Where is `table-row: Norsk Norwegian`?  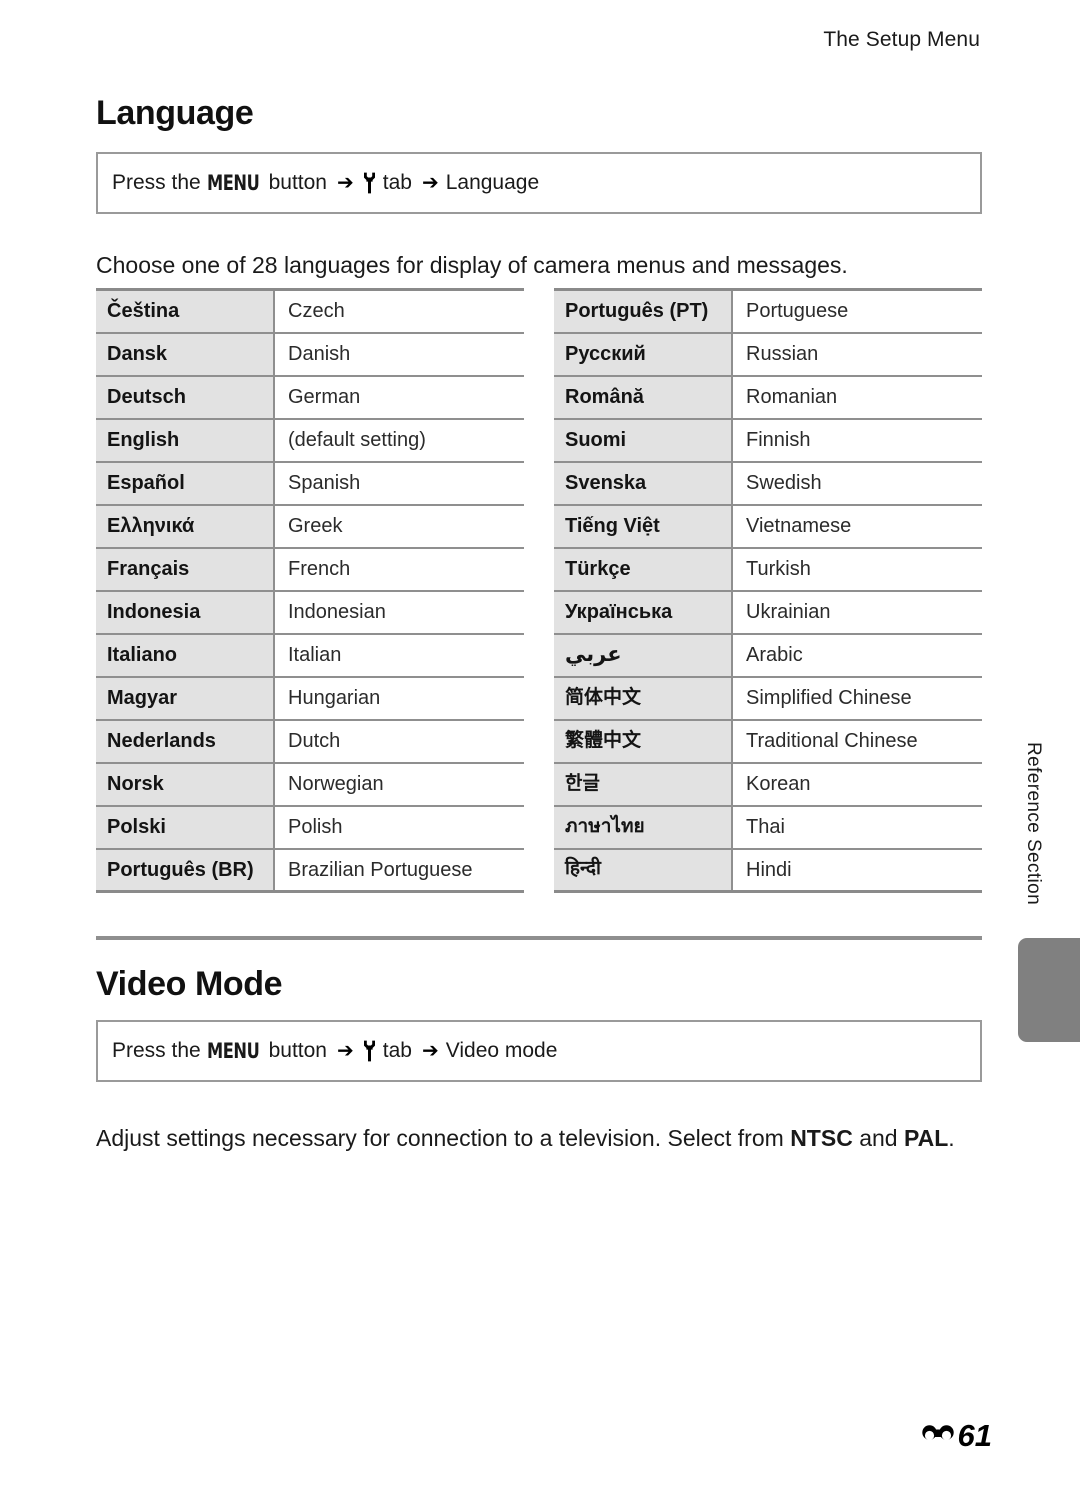 table-row: Norsk Norwegian is located at coordinates (310, 784).